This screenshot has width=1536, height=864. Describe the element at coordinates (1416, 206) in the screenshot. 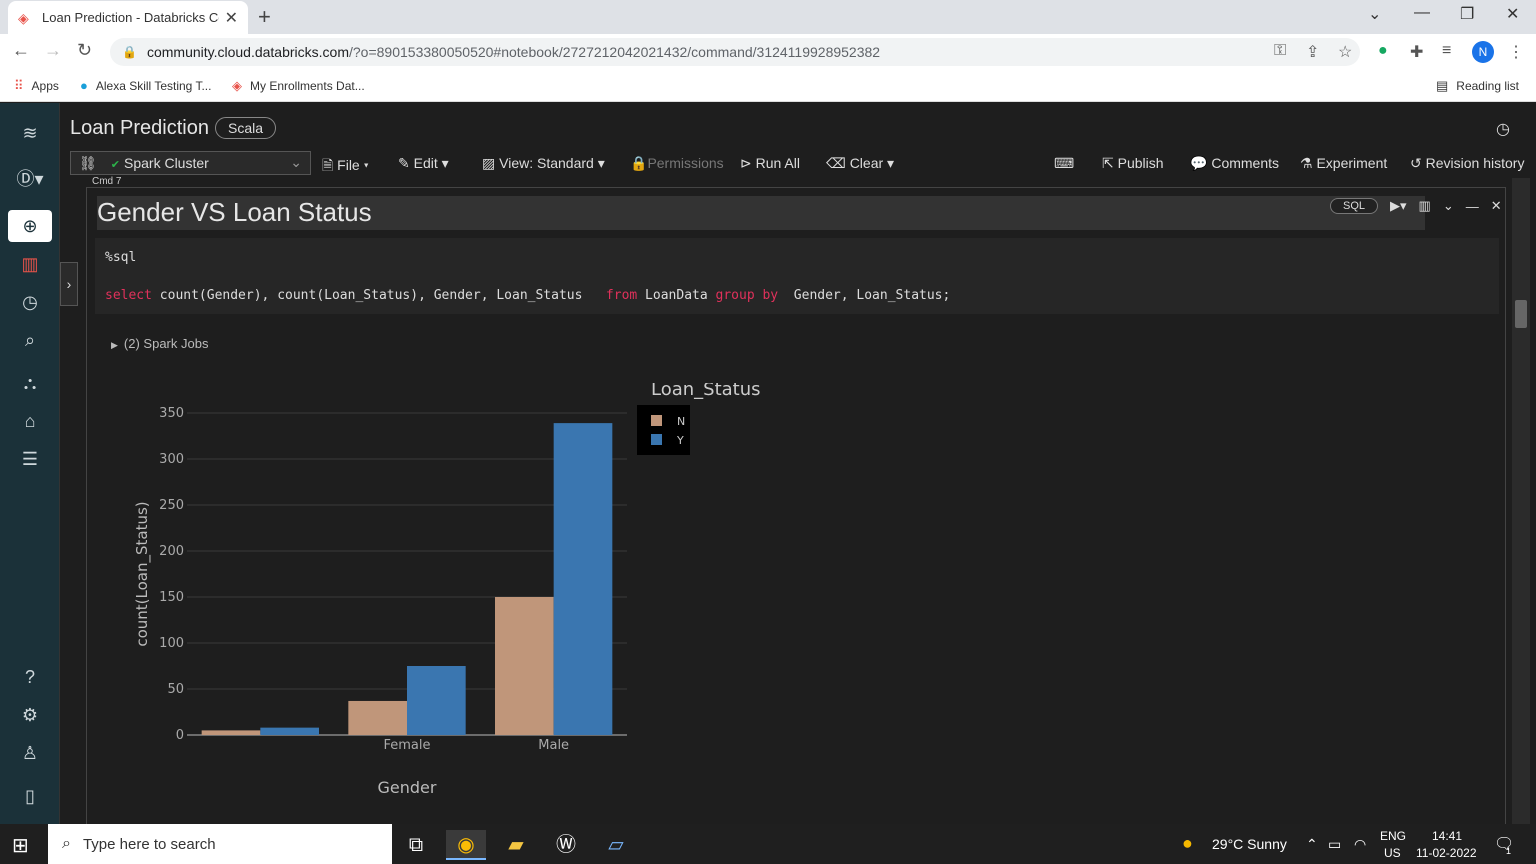

I see `cell-controls: SQL ▶▾ ▥ ⌄ — ✕` at that location.